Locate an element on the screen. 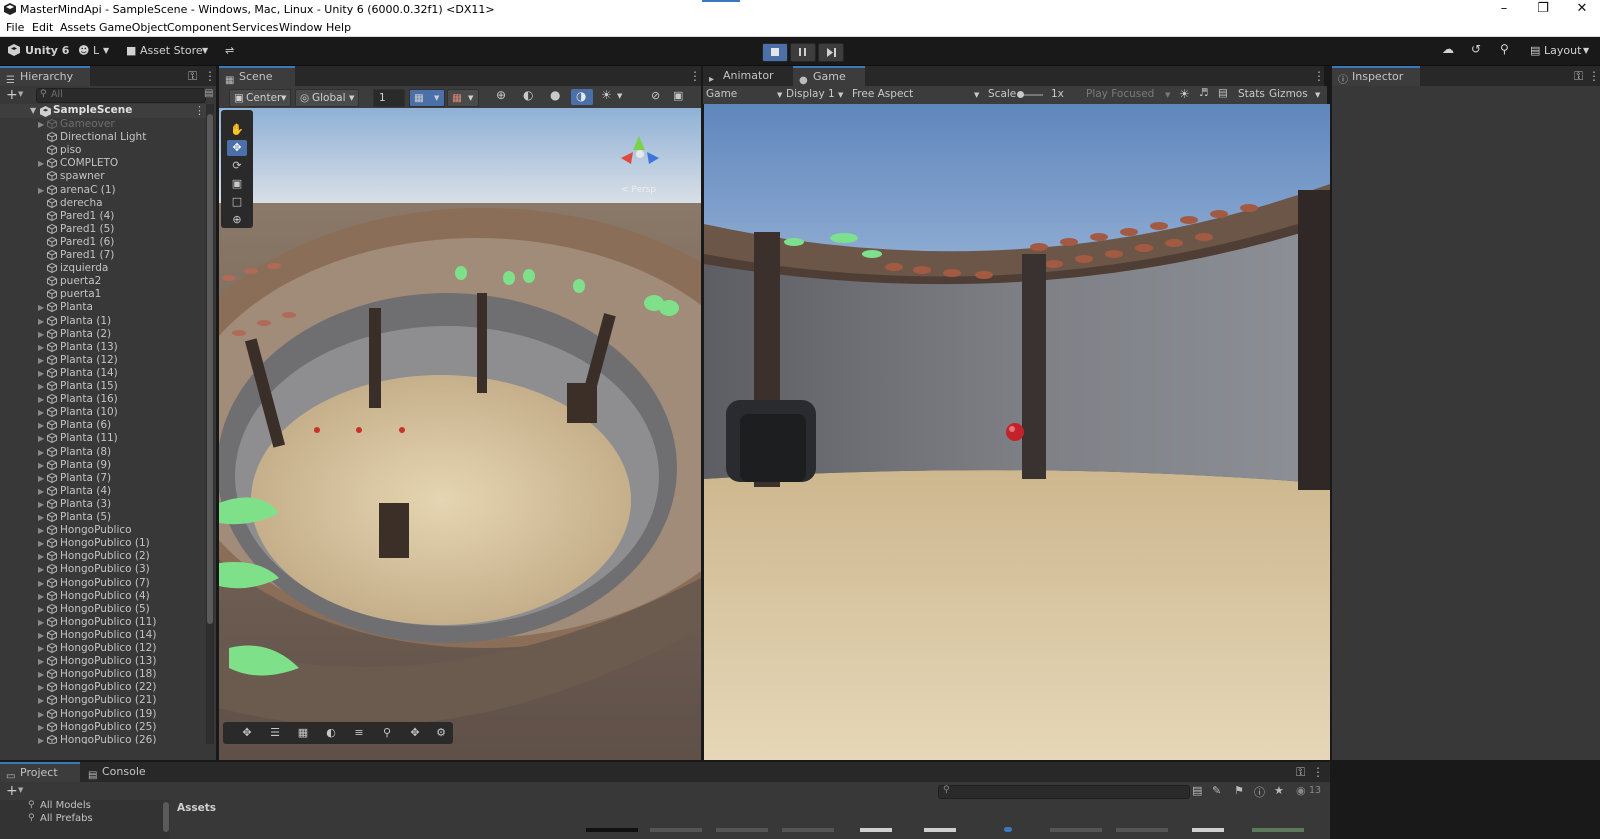  favorite-all-prefabs: All Prefabs is located at coordinates (66, 818).